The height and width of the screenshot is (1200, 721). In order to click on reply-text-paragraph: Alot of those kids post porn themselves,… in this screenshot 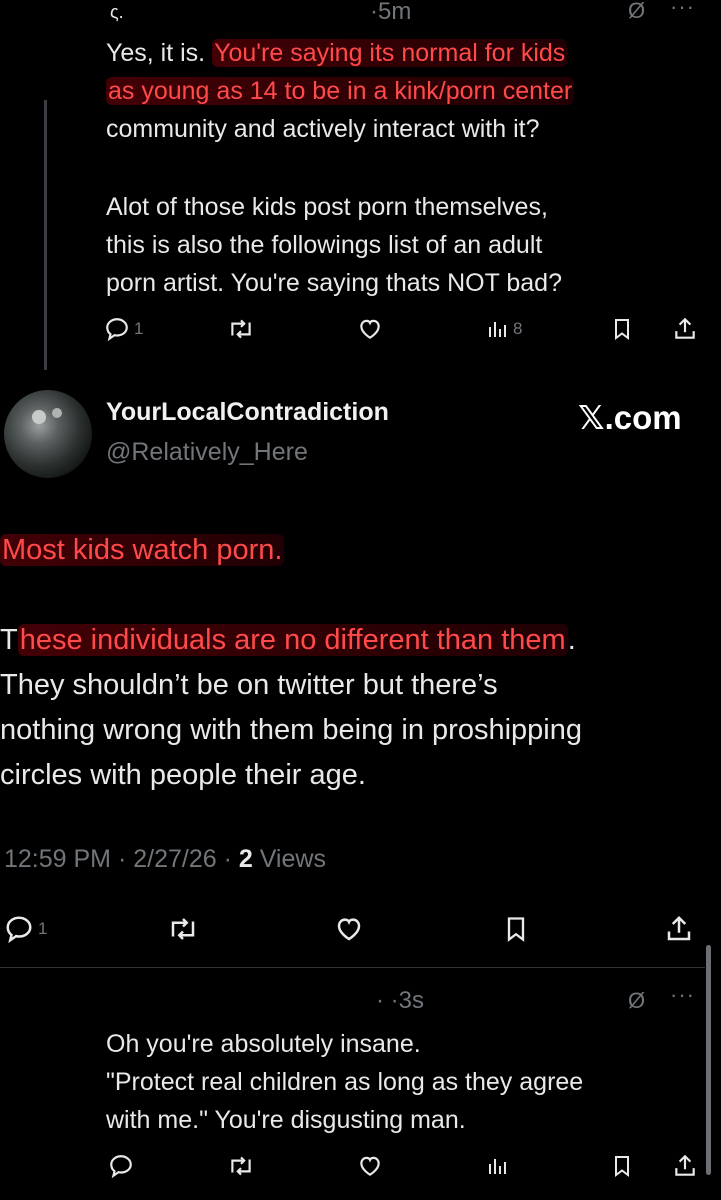, I will do `click(401, 245)`.